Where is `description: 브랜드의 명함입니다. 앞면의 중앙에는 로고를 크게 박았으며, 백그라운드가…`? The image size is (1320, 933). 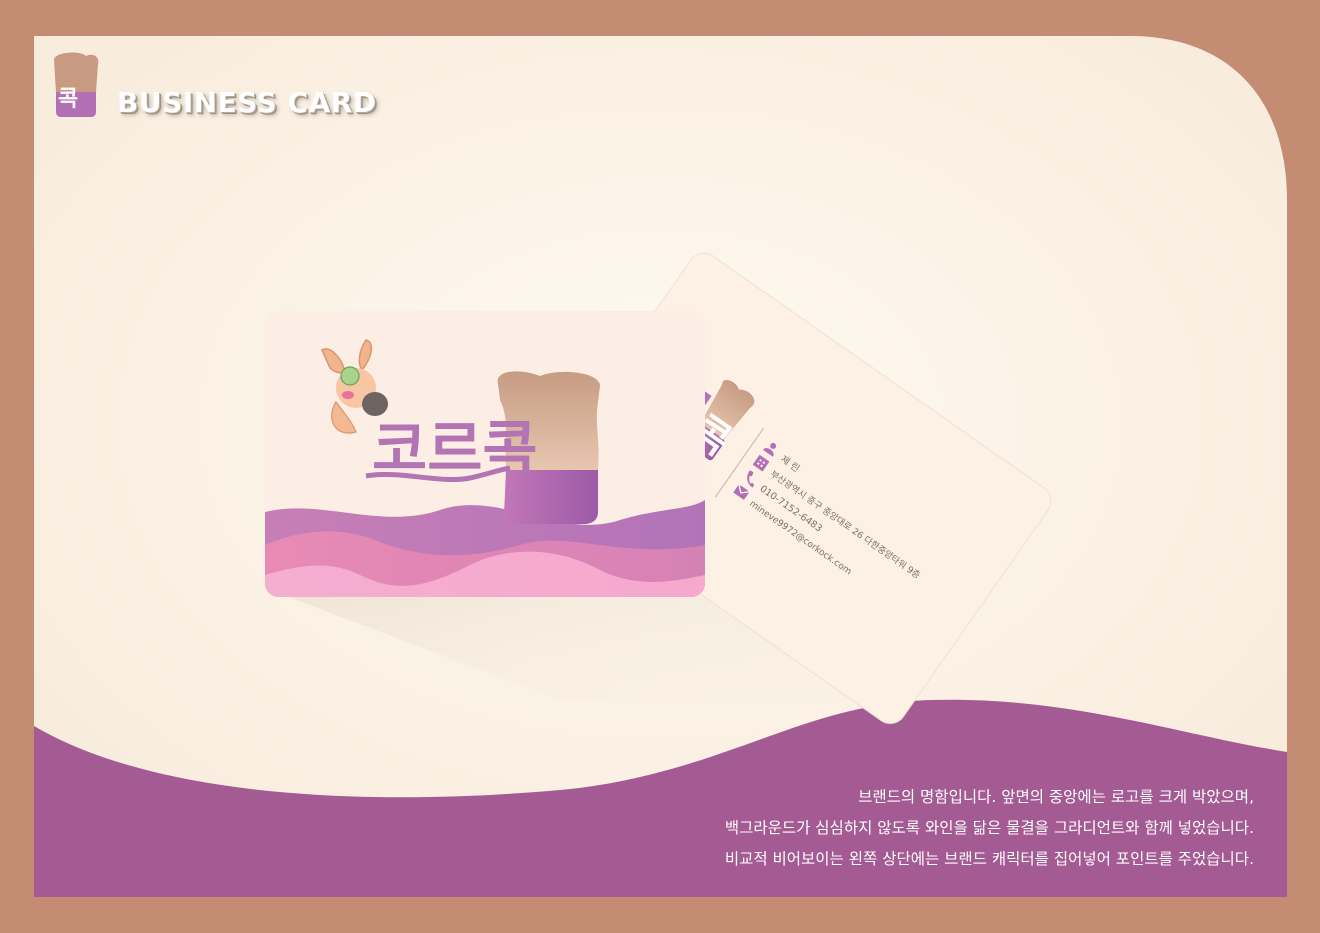
description: 브랜드의 명함입니다. 앞면의 중앙에는 로고를 크게 박았으며, 백그라운드가… is located at coordinates (989, 828).